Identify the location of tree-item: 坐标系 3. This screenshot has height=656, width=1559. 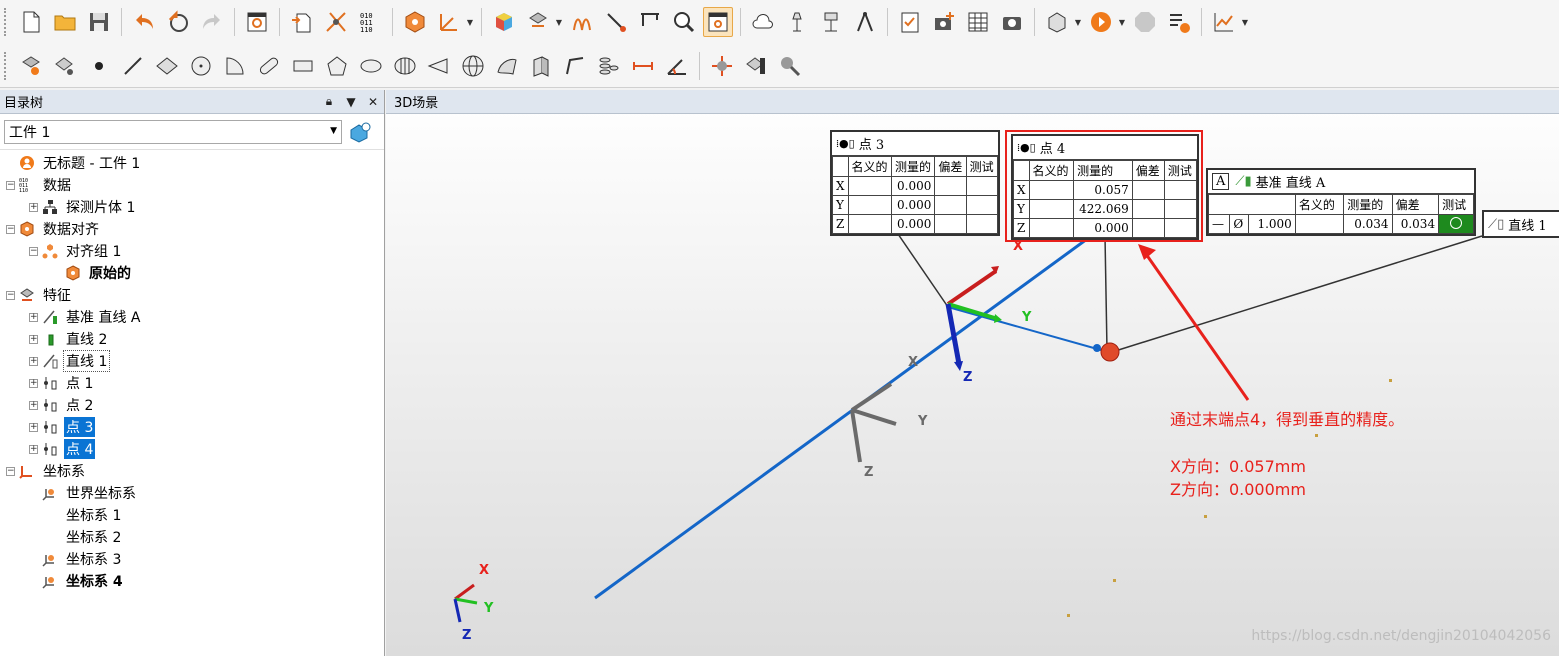
(192, 559).